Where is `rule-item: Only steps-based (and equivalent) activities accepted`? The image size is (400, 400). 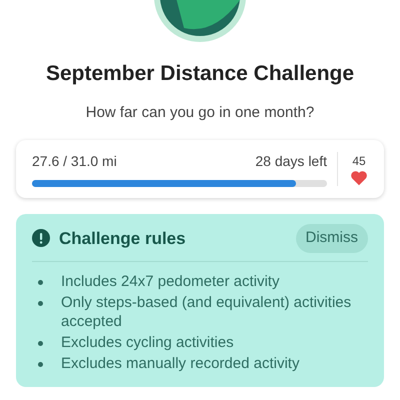 rule-item: Only steps-based (and equivalent) activities accepted is located at coordinates (206, 311).